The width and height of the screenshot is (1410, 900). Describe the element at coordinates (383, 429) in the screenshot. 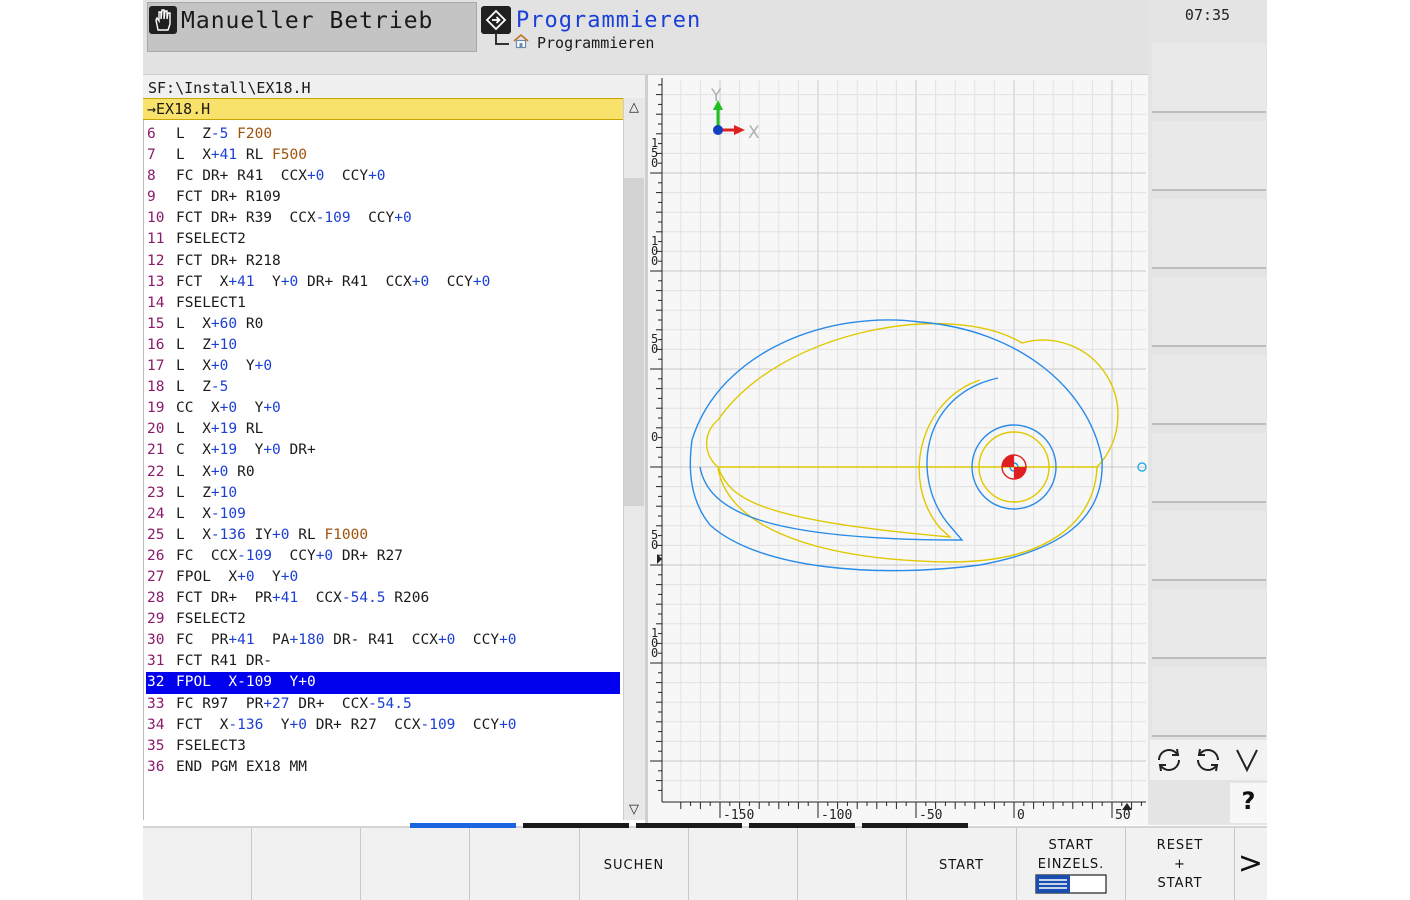

I see `program-line: 20 L X+19 RL` at that location.